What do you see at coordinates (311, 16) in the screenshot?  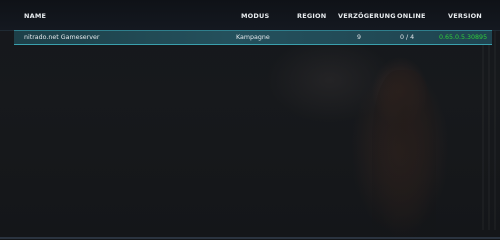 I see `column-header-region: REGION` at bounding box center [311, 16].